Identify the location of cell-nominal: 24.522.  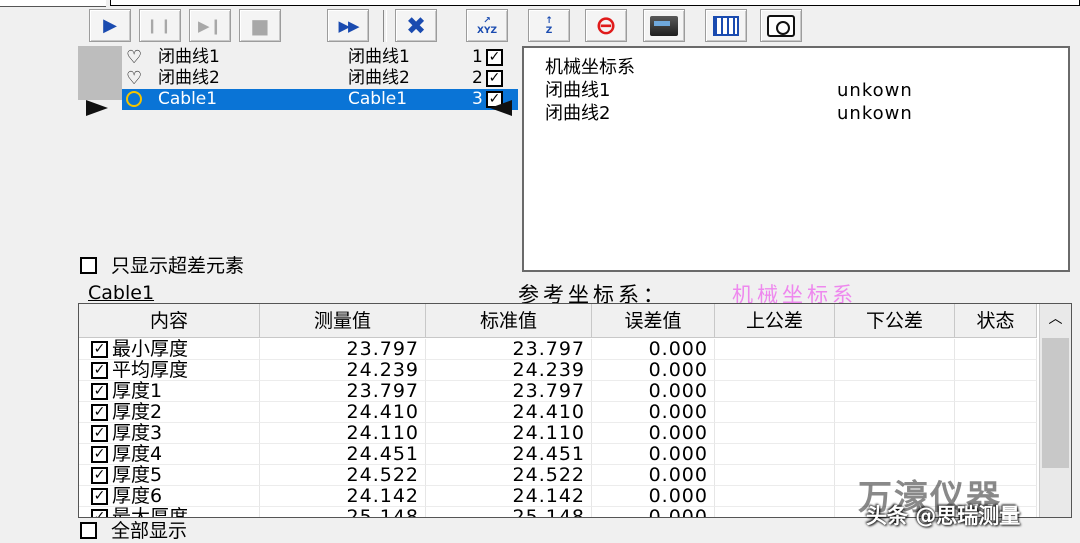
(509, 475).